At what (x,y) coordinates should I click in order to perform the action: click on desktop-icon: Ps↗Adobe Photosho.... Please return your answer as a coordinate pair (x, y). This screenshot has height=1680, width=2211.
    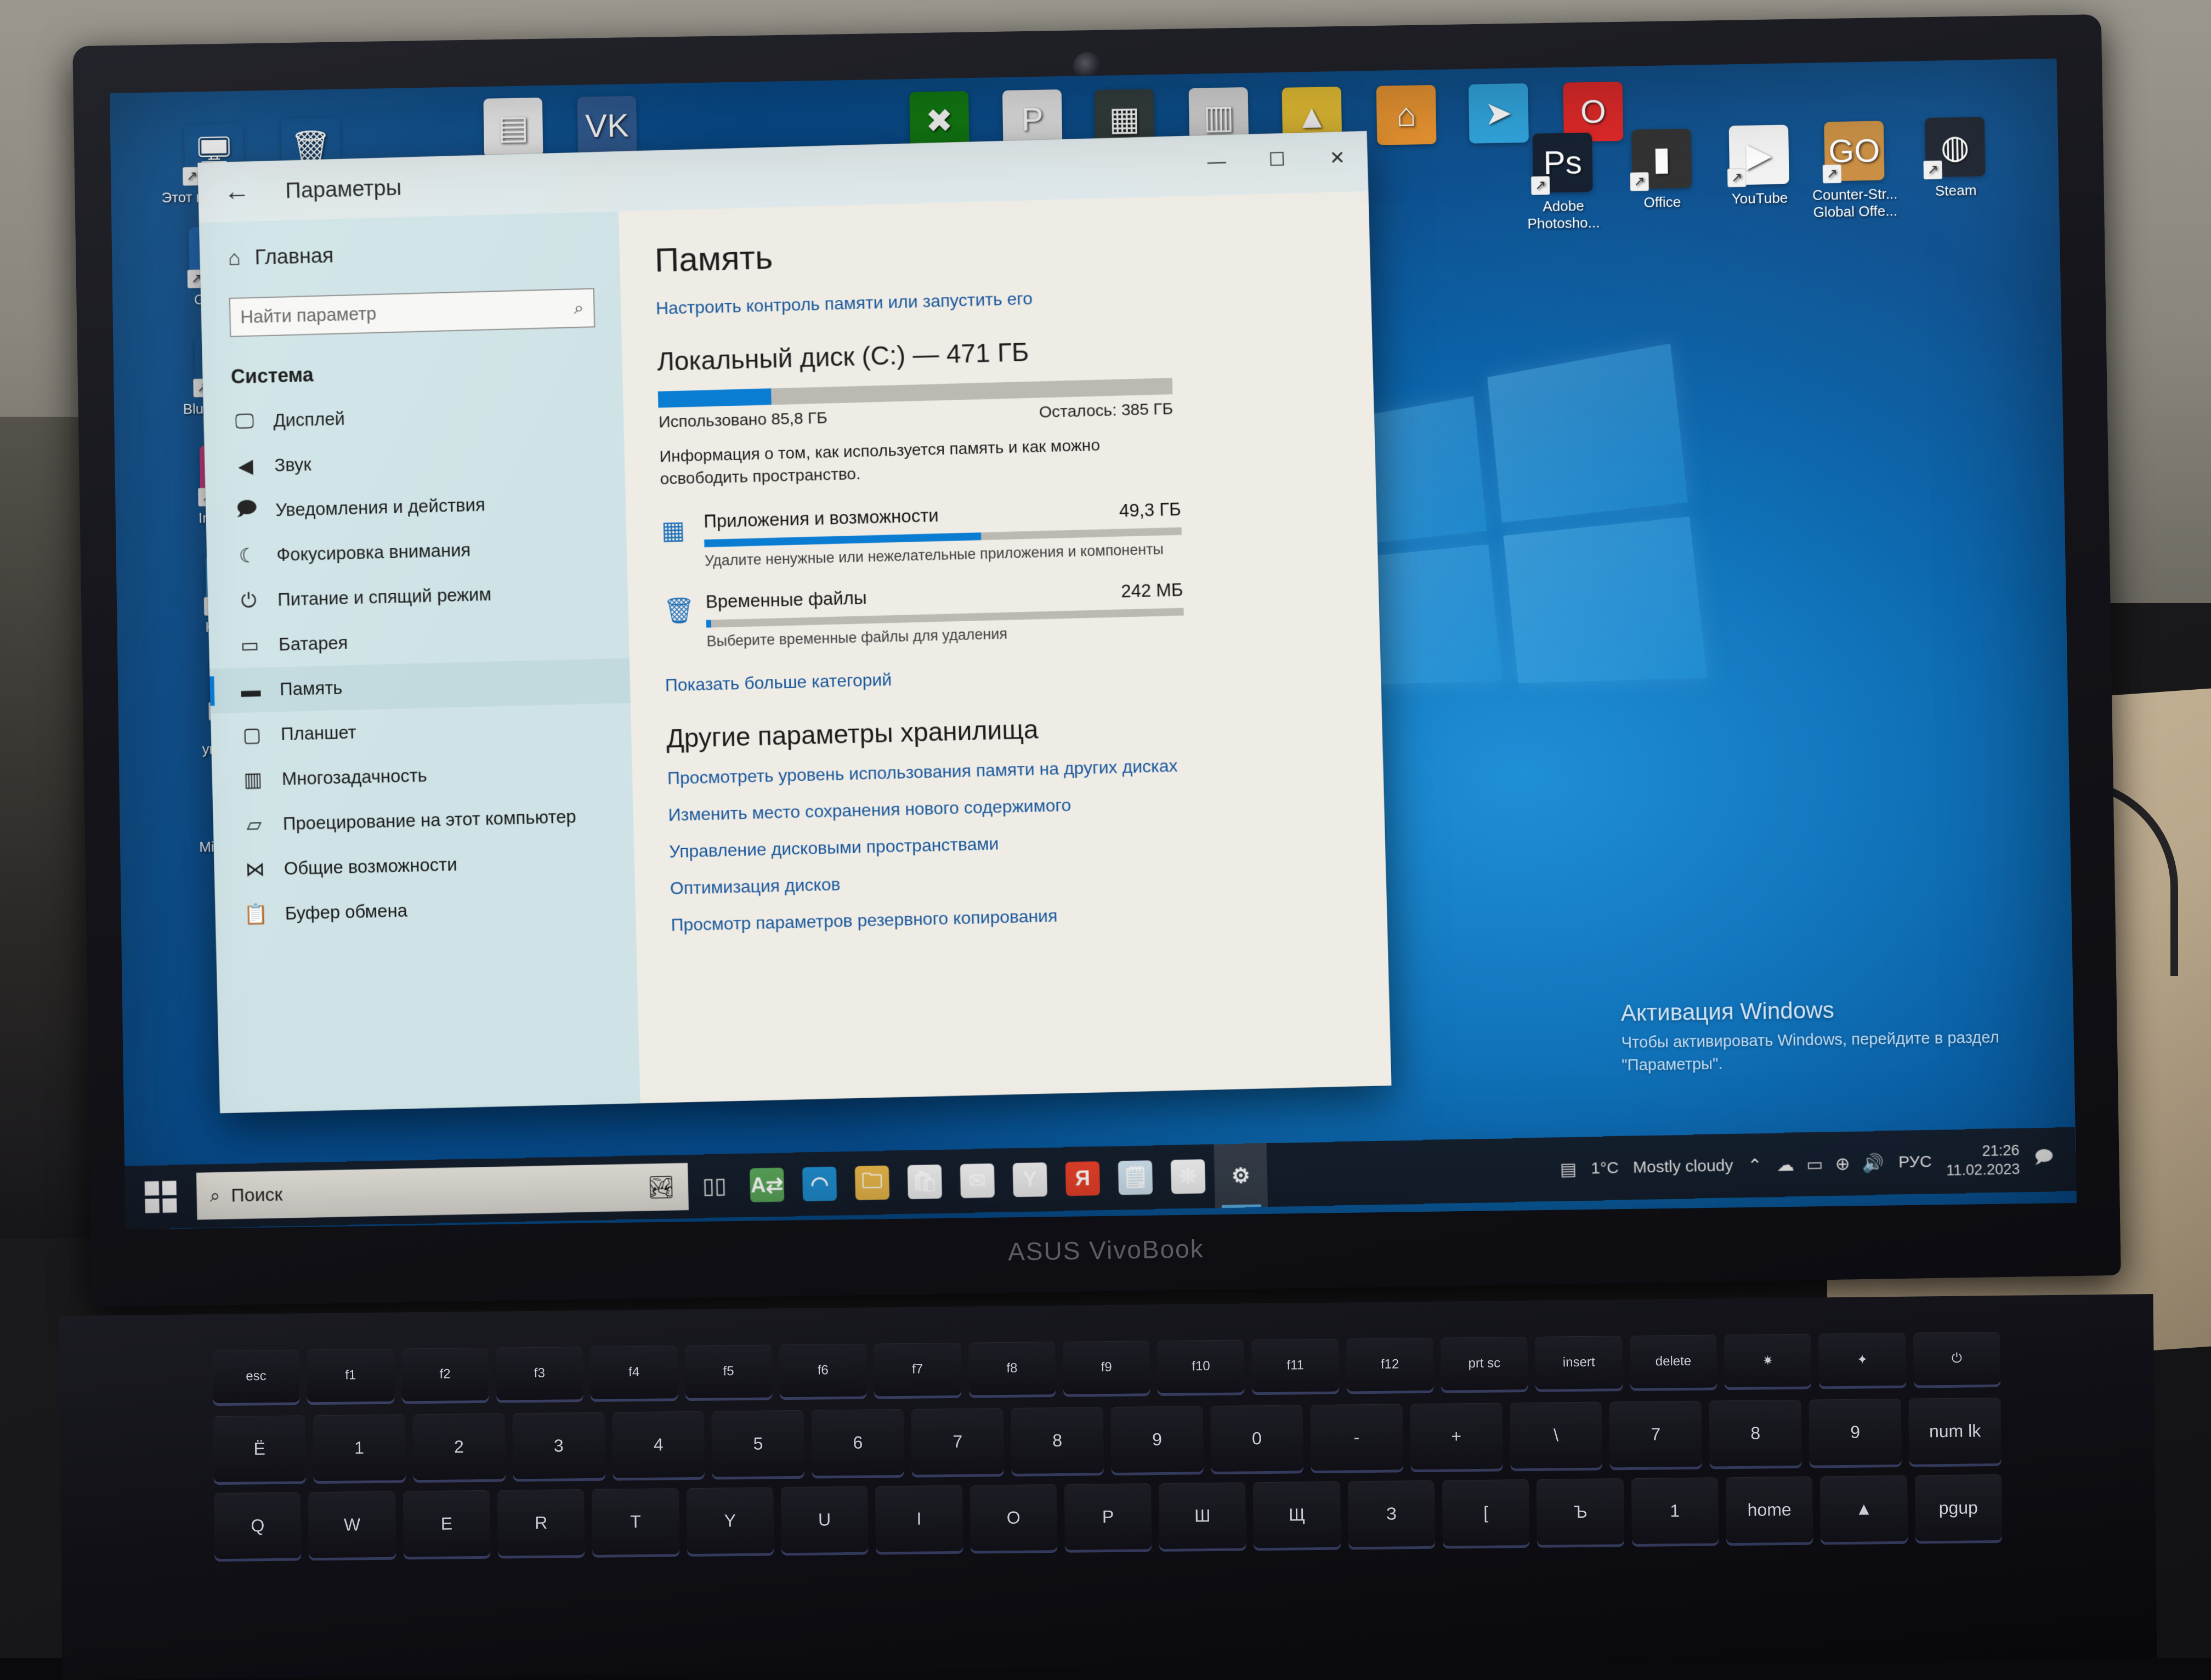
    Looking at the image, I should click on (1563, 182).